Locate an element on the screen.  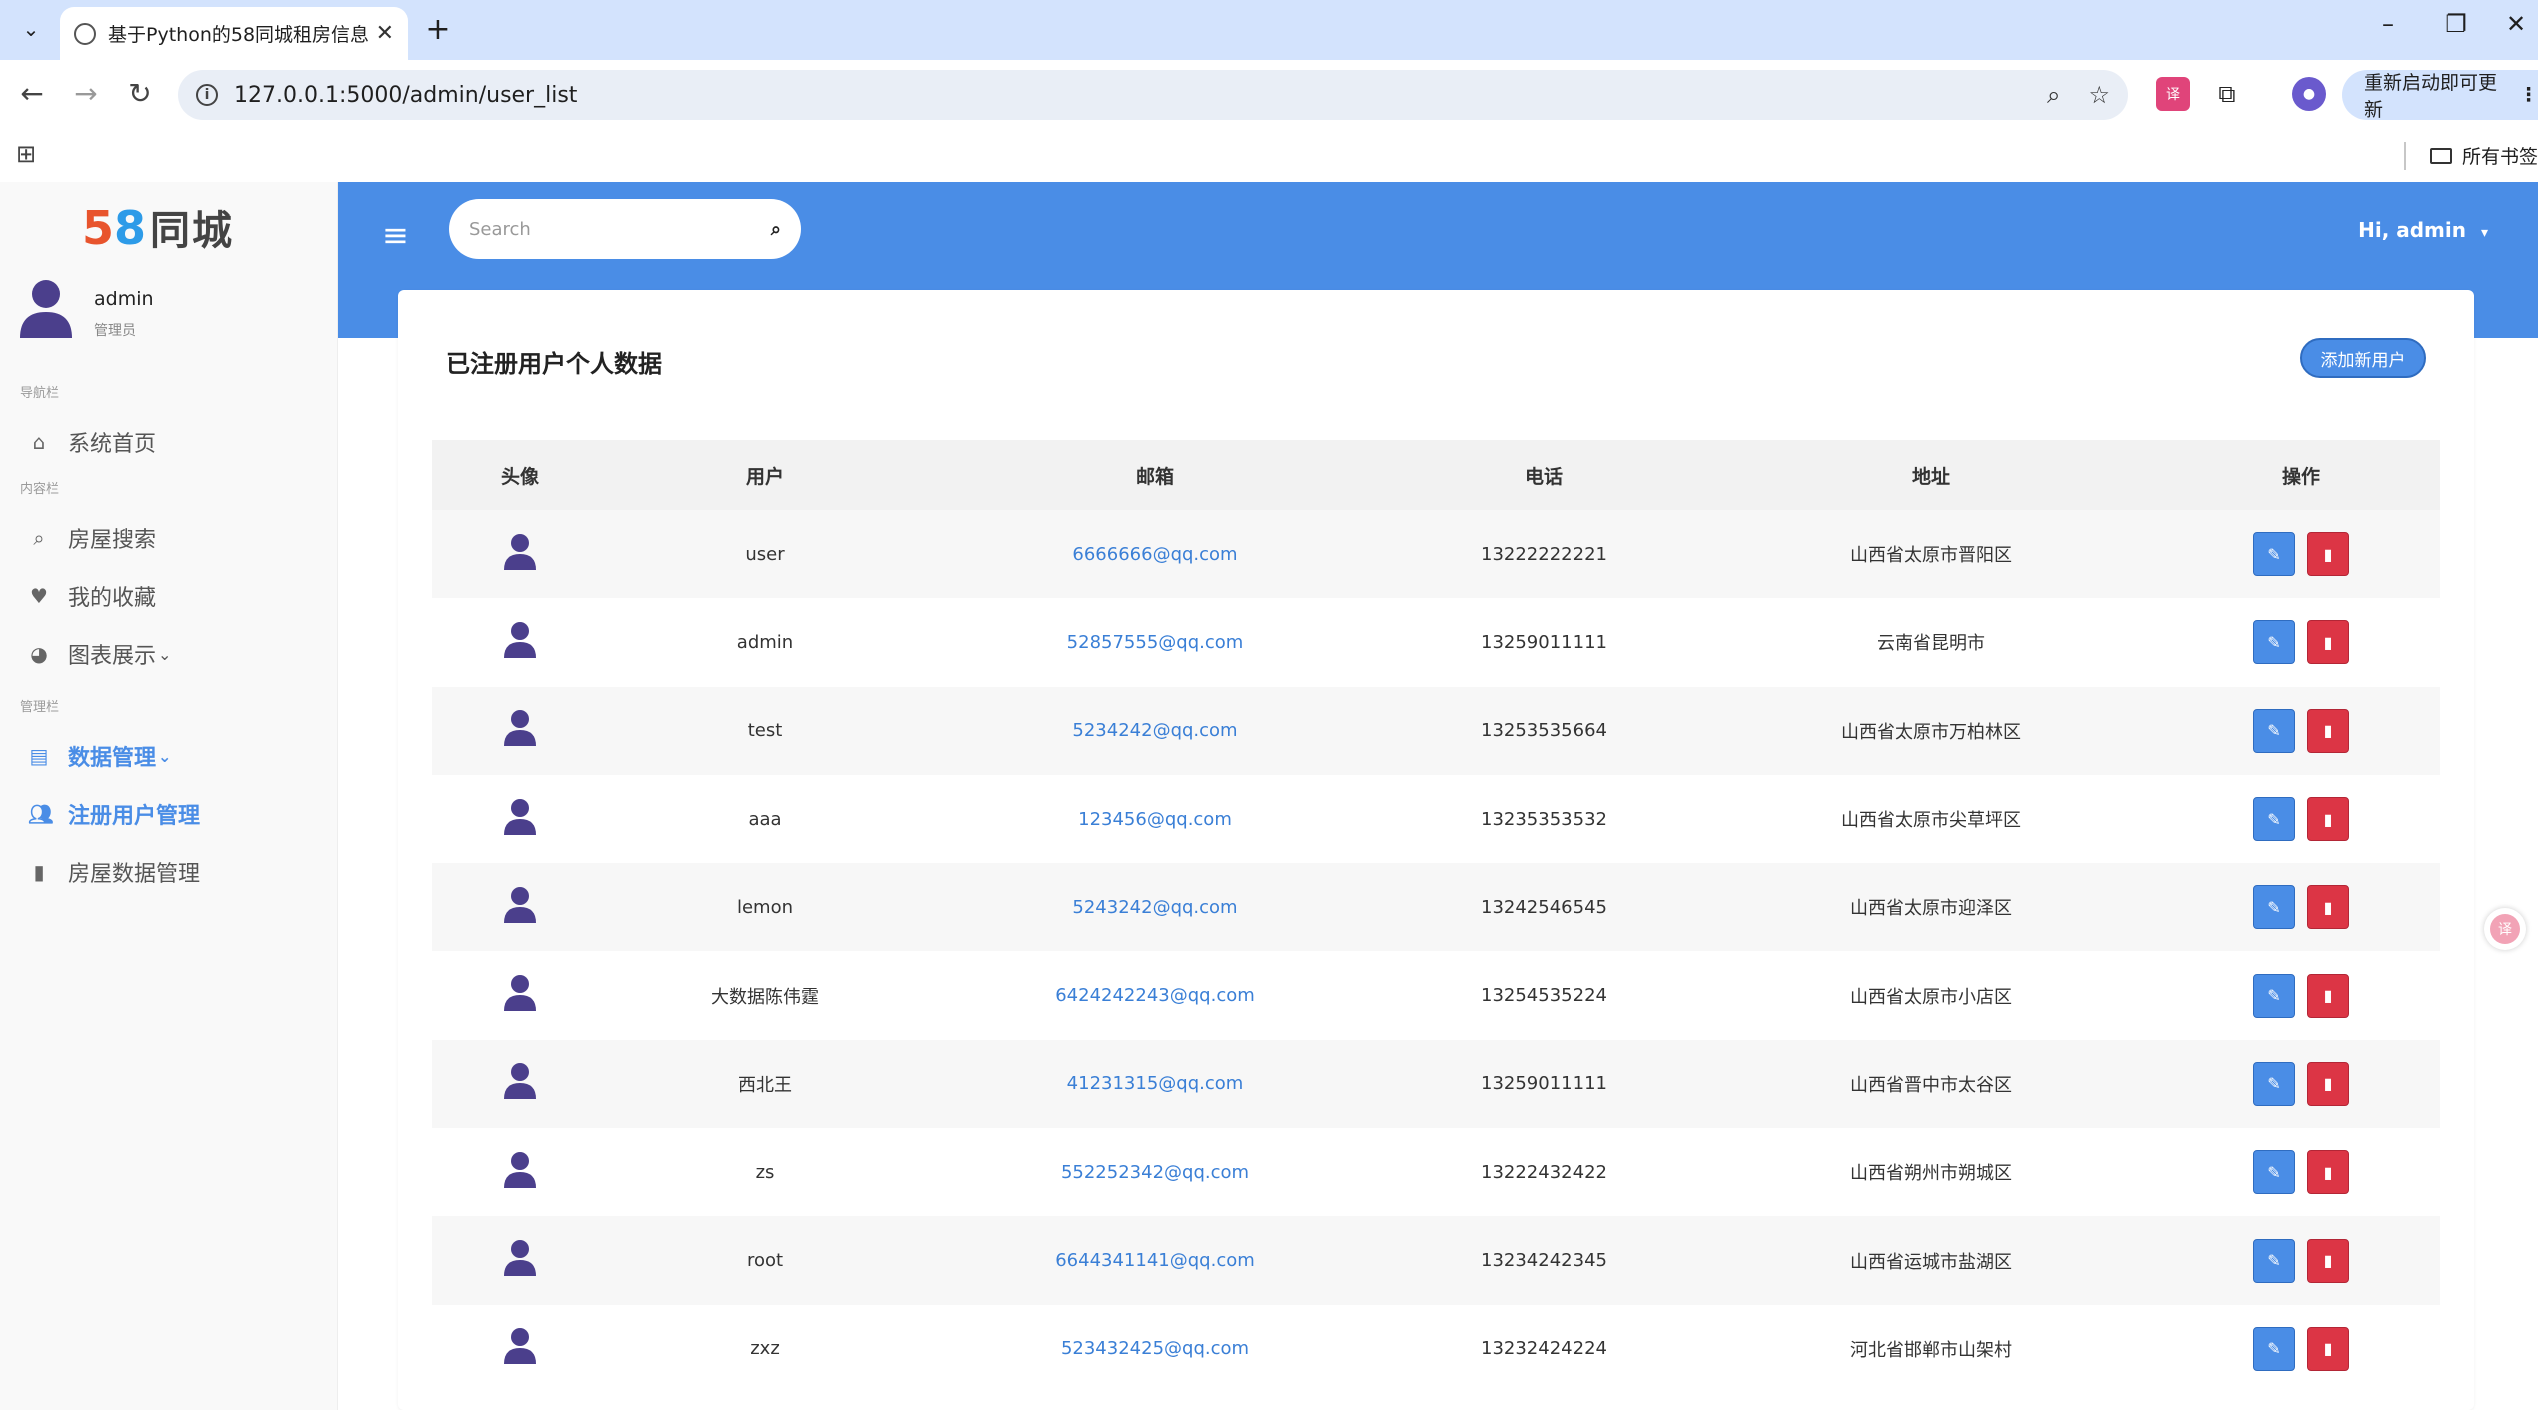
forward-icon: → is located at coordinates (86, 93).